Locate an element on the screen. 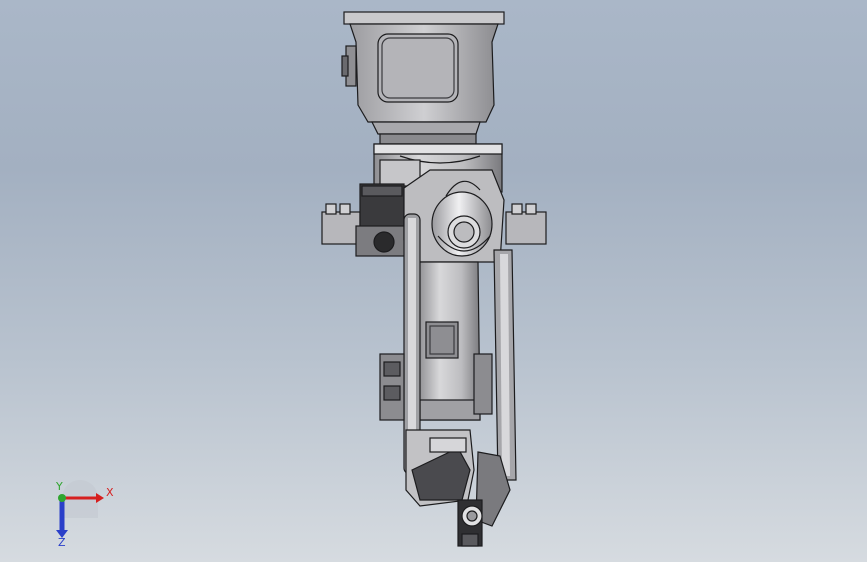 This screenshot has height=562, width=867. base-housing is located at coordinates (423, 78).